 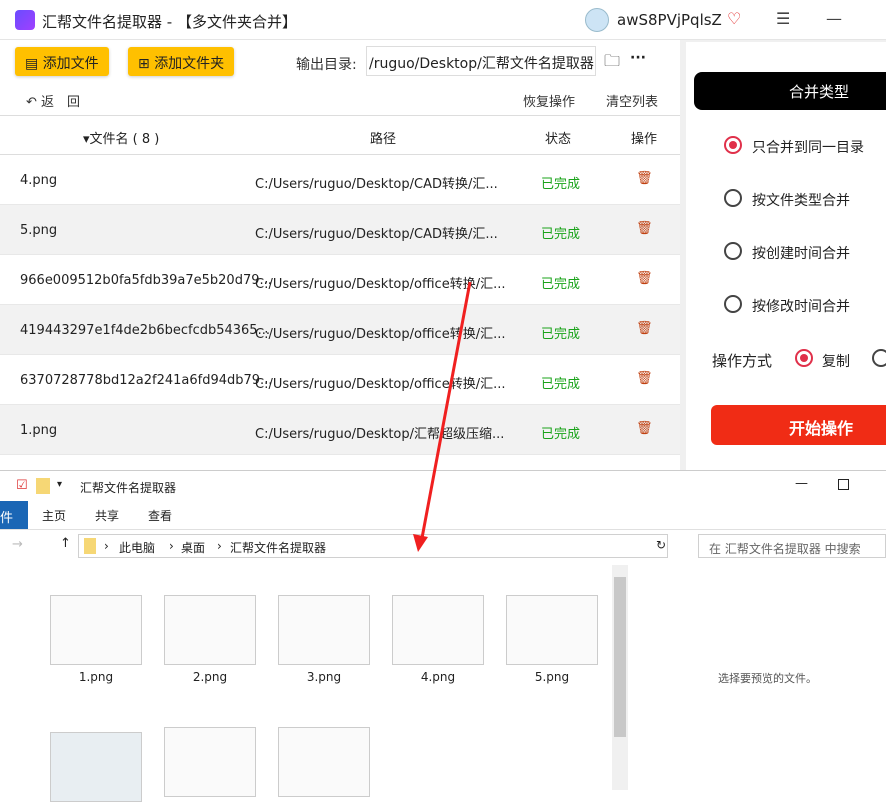 What do you see at coordinates (61, 102) in the screenshot?
I see `back-label: 返 回` at bounding box center [61, 102].